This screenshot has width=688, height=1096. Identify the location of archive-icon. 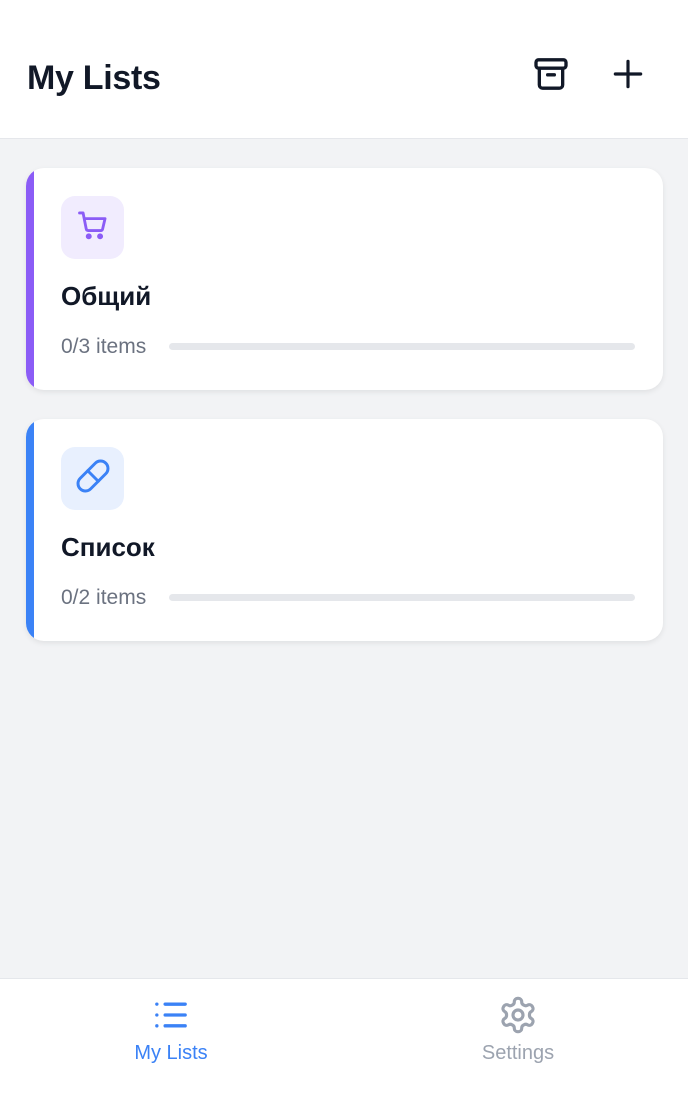
(551, 76).